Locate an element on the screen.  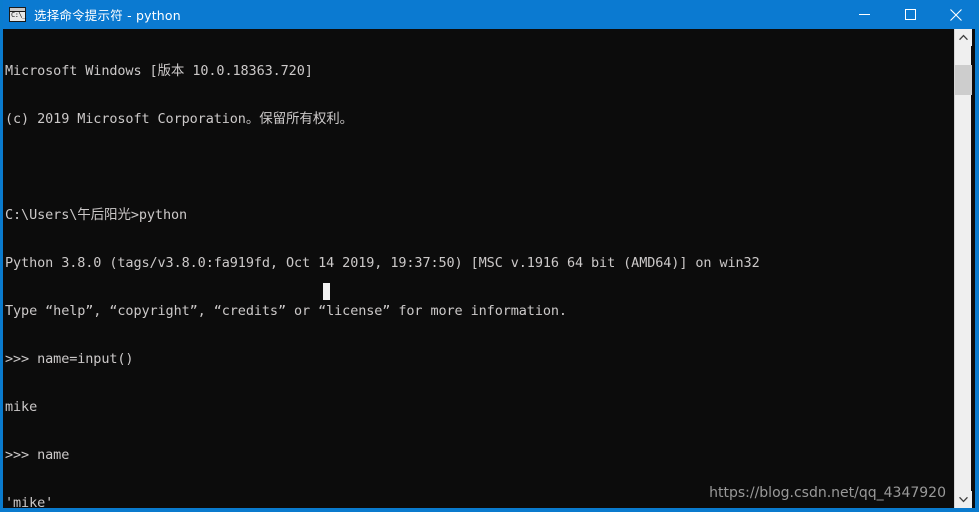
vertical-scrollbar is located at coordinates (963, 268).